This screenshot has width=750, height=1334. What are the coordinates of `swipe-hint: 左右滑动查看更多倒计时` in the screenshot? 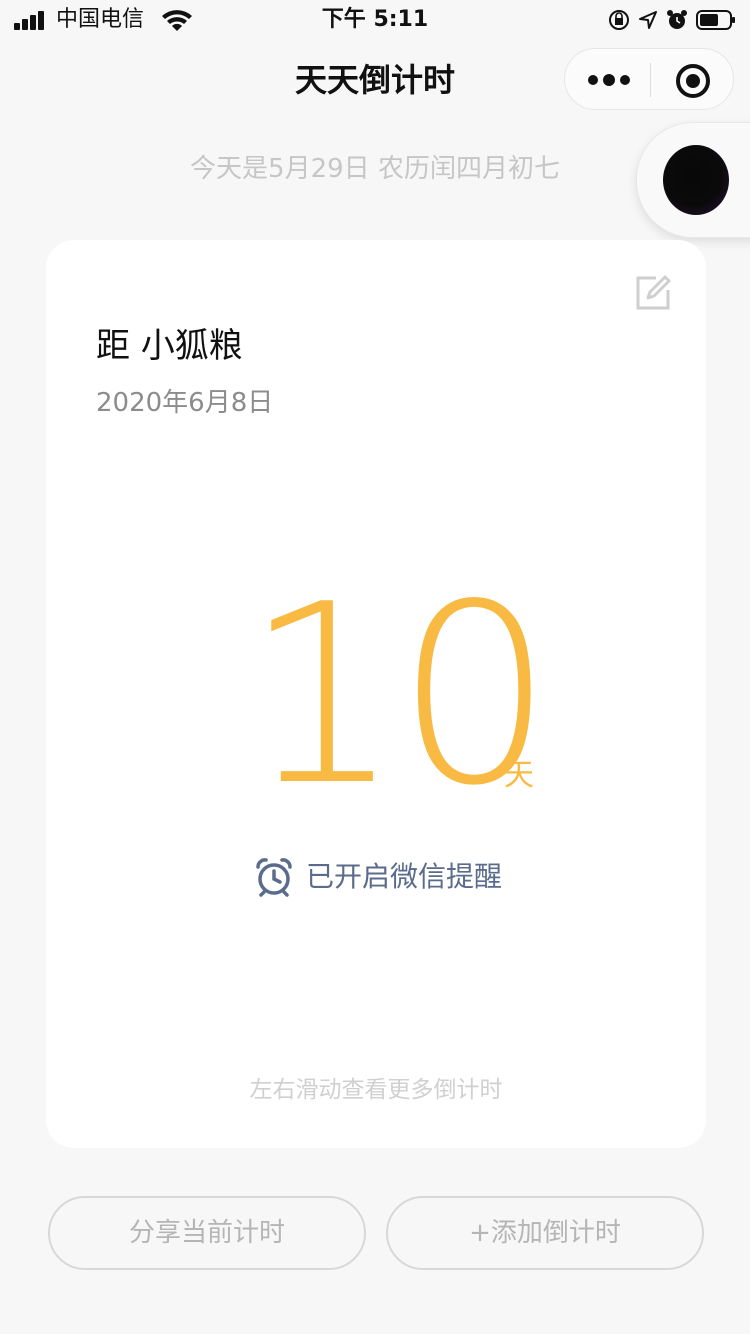 It's located at (376, 1090).